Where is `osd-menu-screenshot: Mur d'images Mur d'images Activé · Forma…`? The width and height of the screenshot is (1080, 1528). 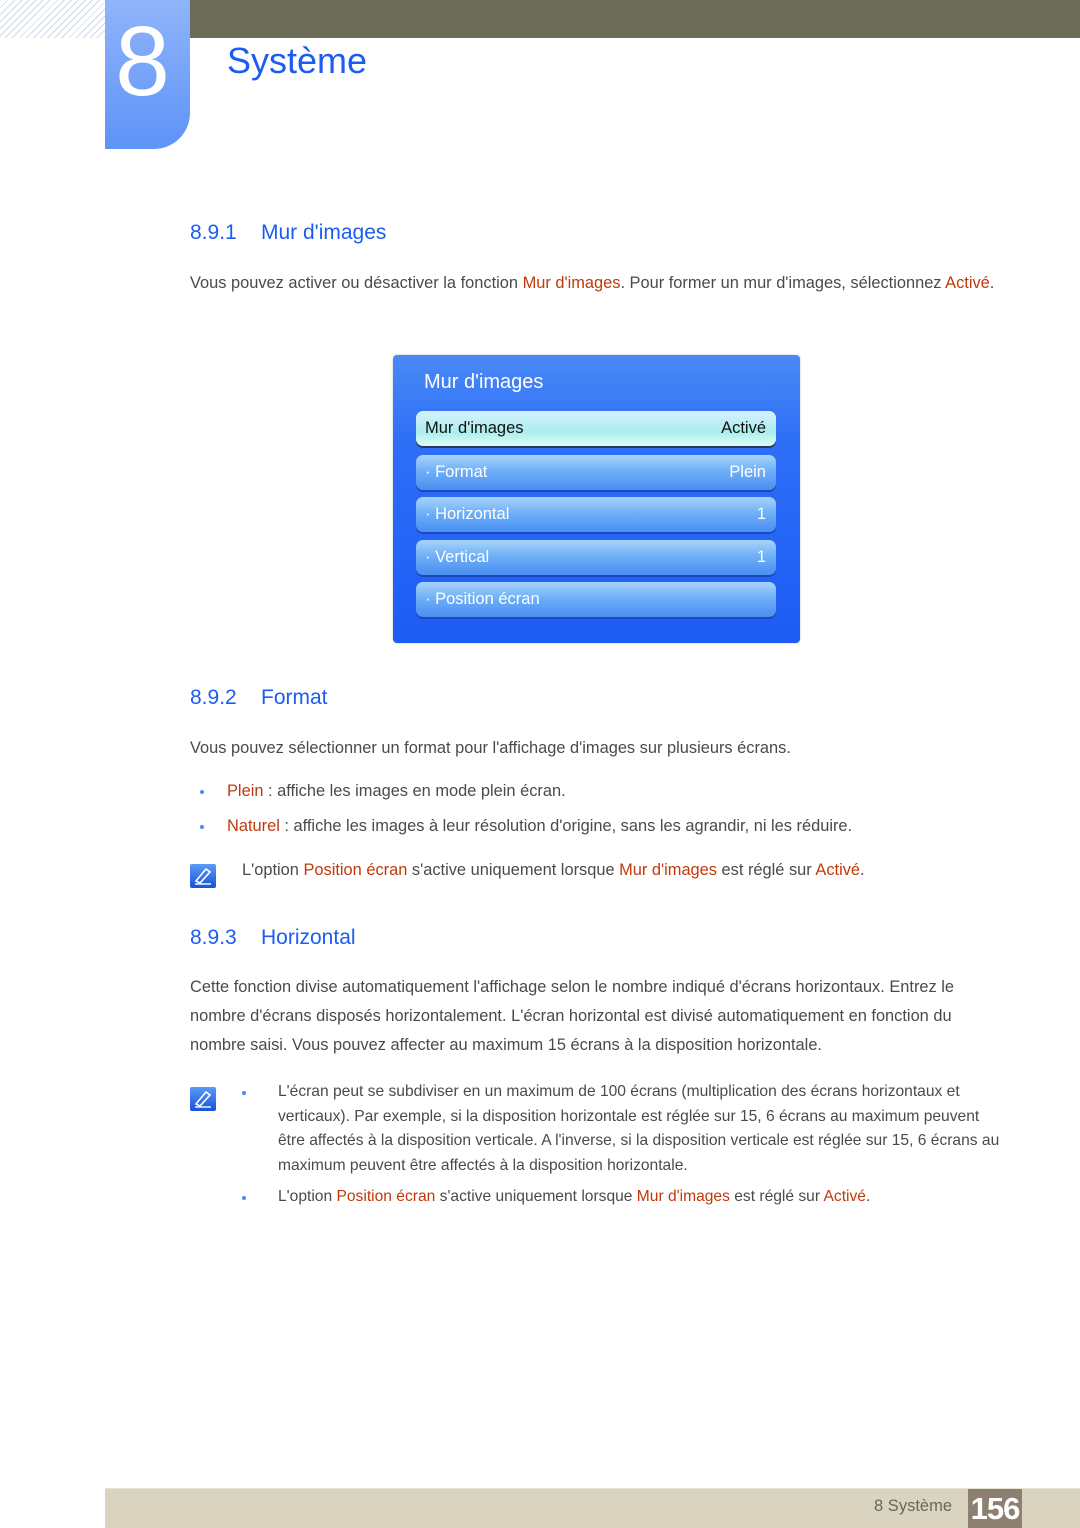 osd-menu-screenshot: Mur d'images Mur d'images Activé · Forma… is located at coordinates (596, 499).